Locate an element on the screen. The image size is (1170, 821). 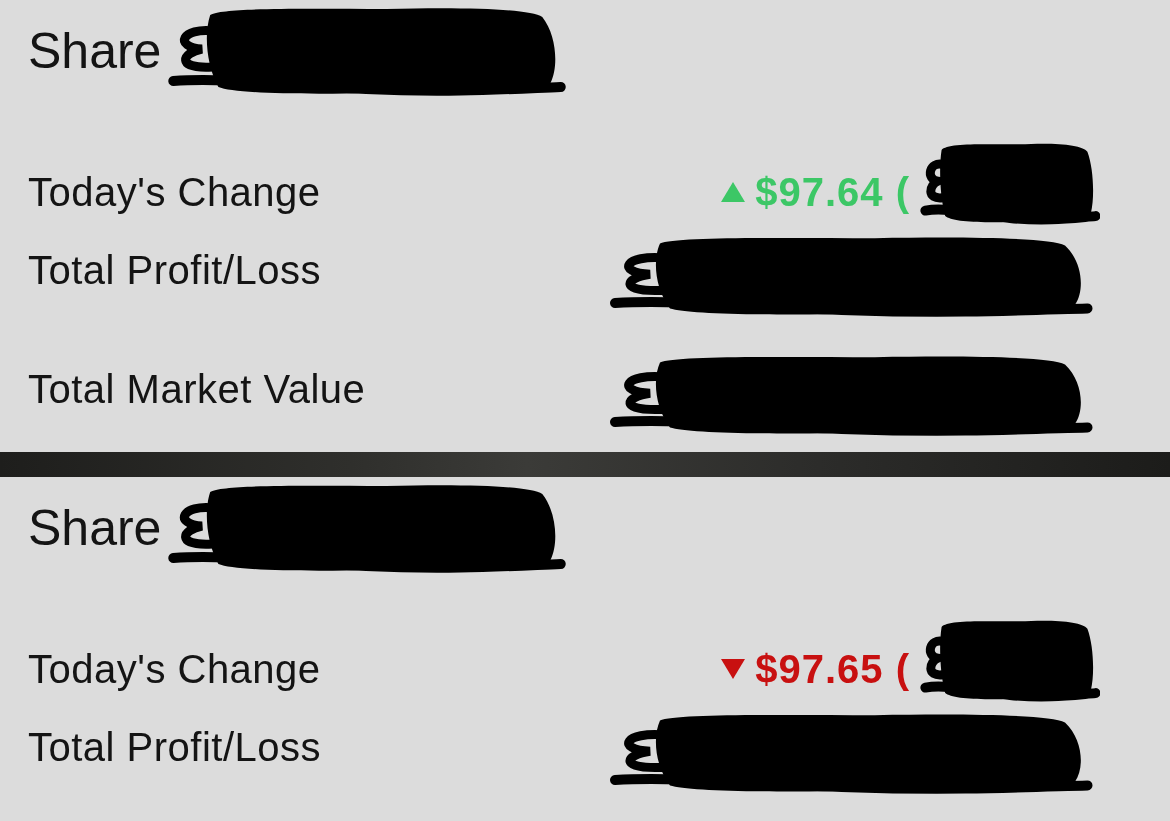
row-label: Total Market Value is located at coordinates (197, 389).